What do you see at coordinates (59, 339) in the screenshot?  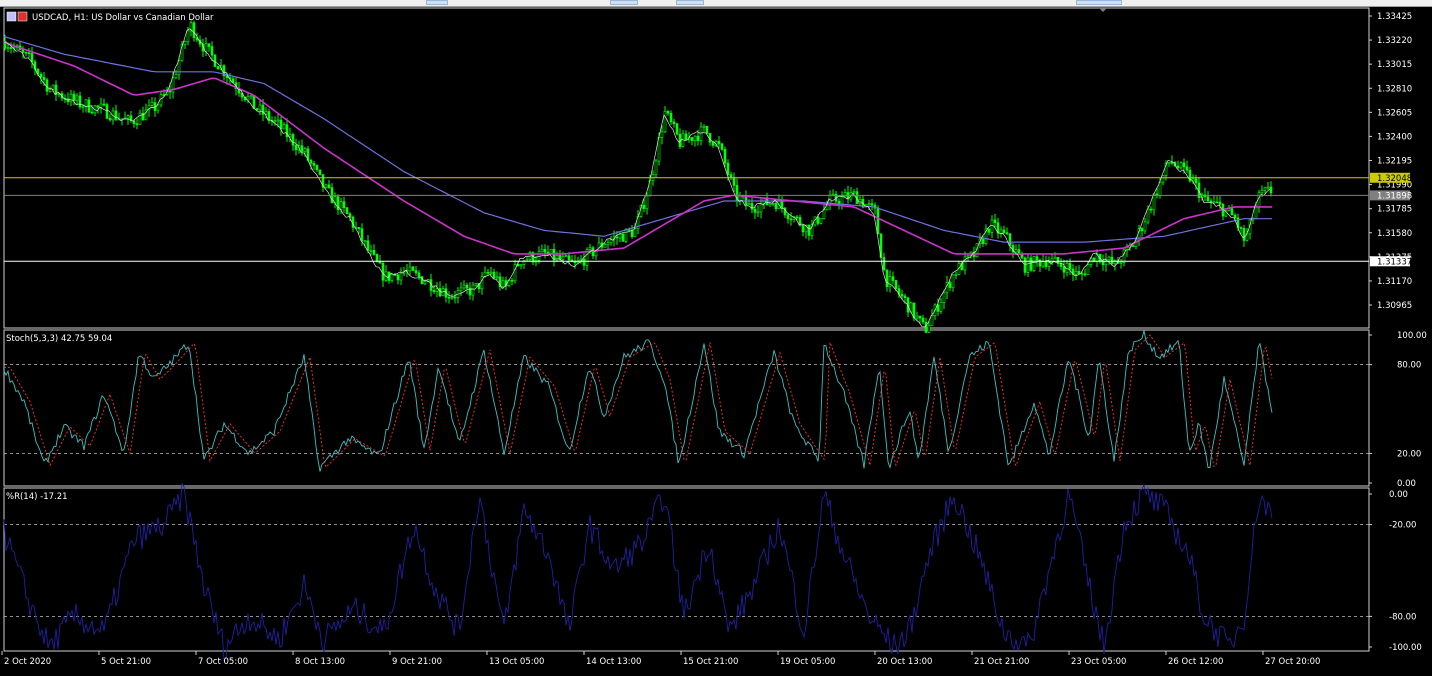 I see `stoch-label: Stoch(5,3,3) 42.75 59.04` at bounding box center [59, 339].